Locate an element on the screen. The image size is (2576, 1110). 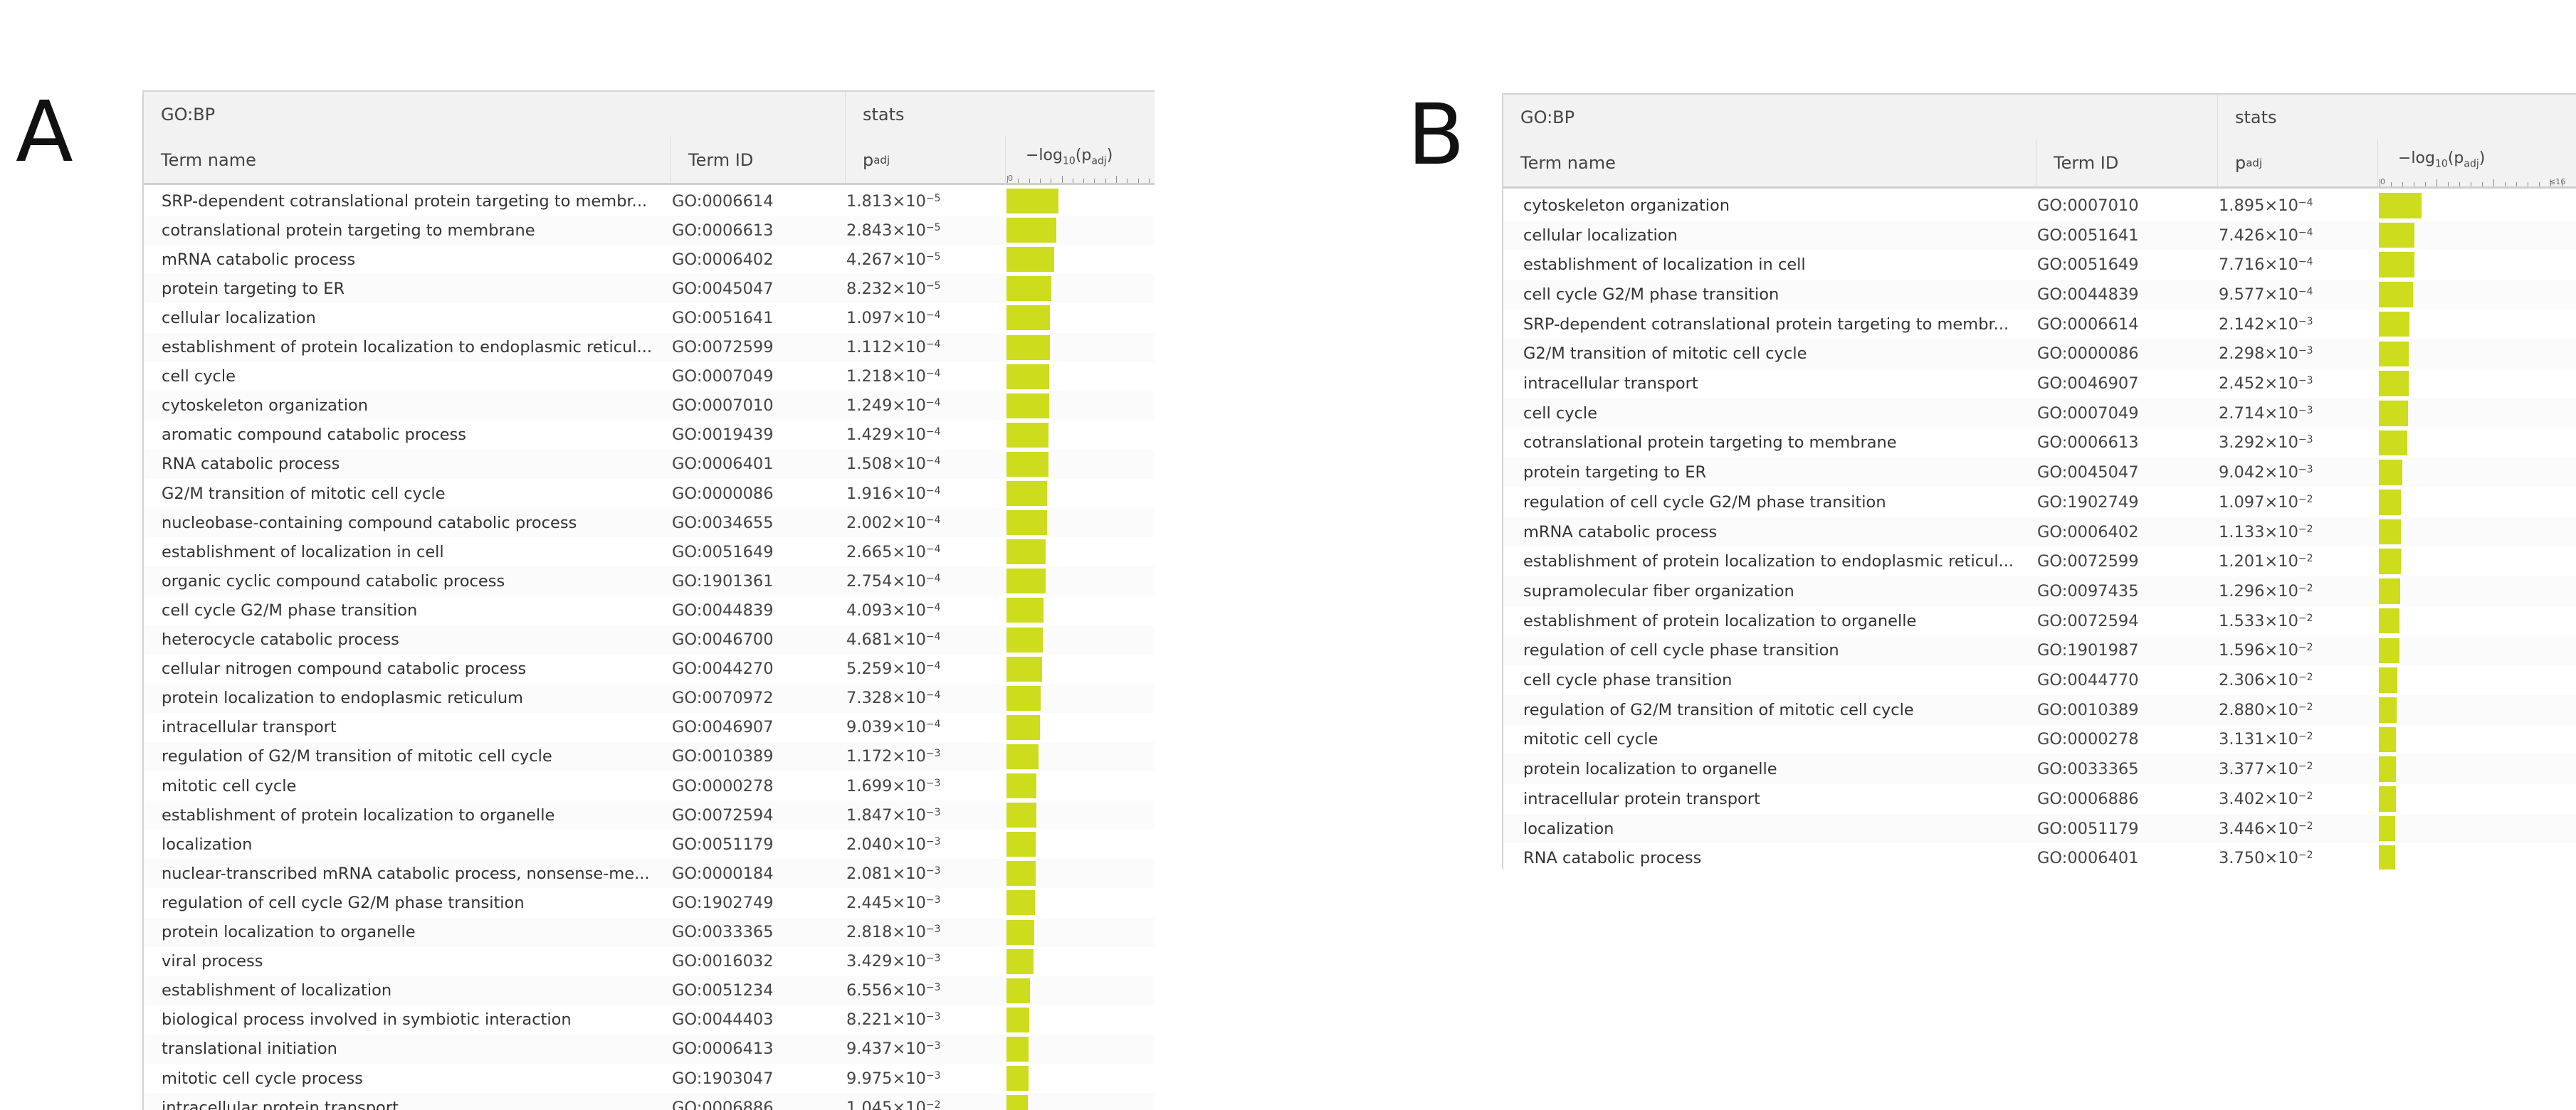
term-id: GO:0016032 is located at coordinates (756, 961).